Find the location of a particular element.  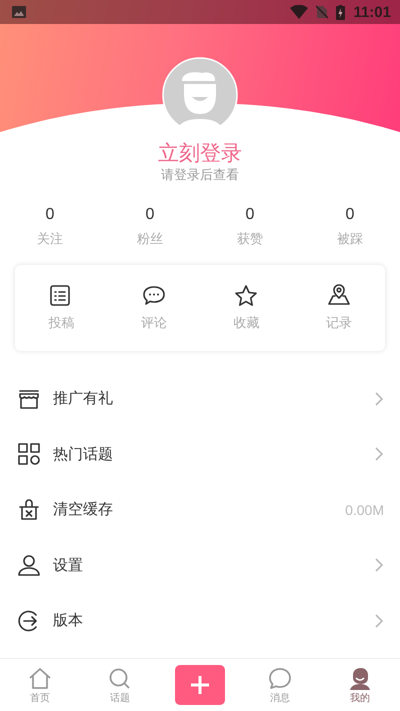

add-button is located at coordinates (200, 685).